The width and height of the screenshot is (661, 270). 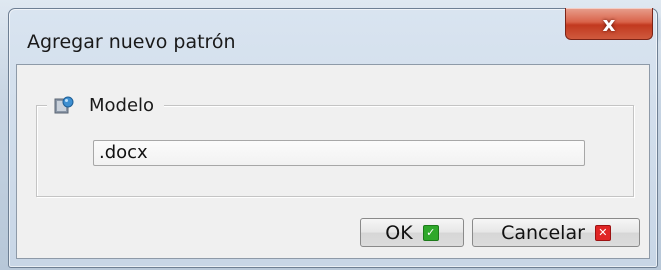 I want to click on close-icon: x, so click(x=609, y=23).